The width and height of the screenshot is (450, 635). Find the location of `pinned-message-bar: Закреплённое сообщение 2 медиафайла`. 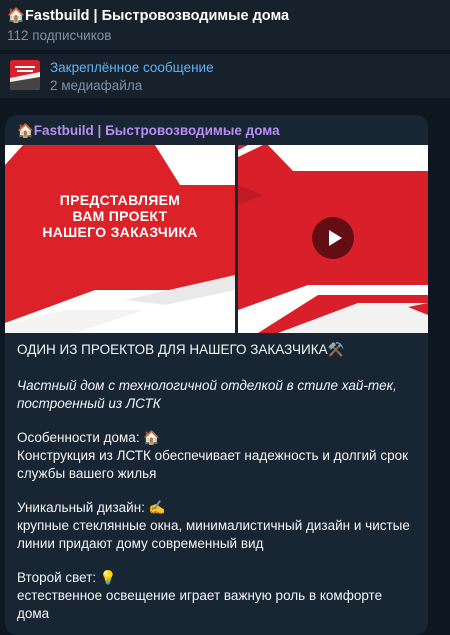

pinned-message-bar: Закреплённое сообщение 2 медиафайла is located at coordinates (225, 76).